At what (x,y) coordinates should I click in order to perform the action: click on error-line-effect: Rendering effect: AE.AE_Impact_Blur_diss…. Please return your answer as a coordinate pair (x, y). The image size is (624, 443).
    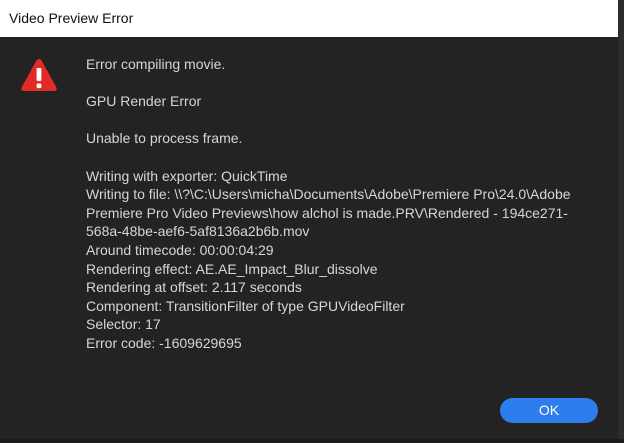
    Looking at the image, I should click on (232, 268).